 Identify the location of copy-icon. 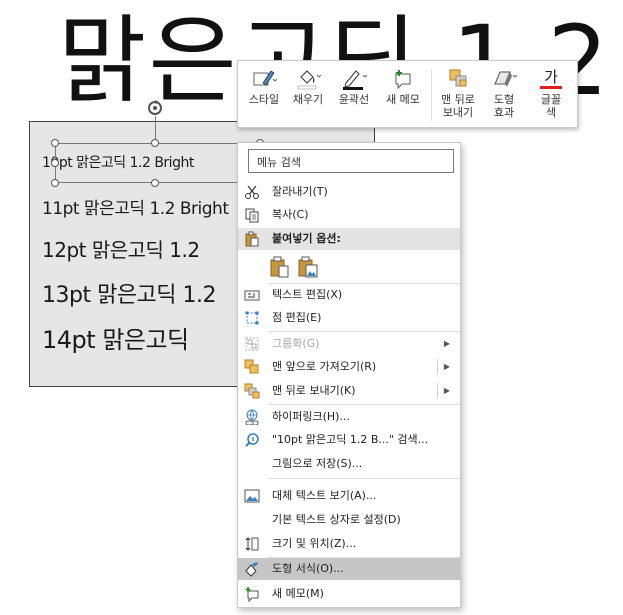
(252, 215).